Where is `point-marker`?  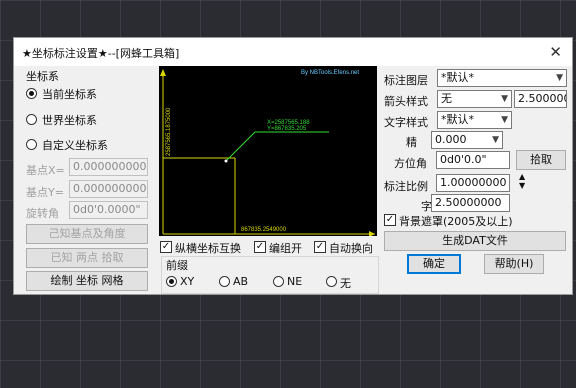 point-marker is located at coordinates (226, 161).